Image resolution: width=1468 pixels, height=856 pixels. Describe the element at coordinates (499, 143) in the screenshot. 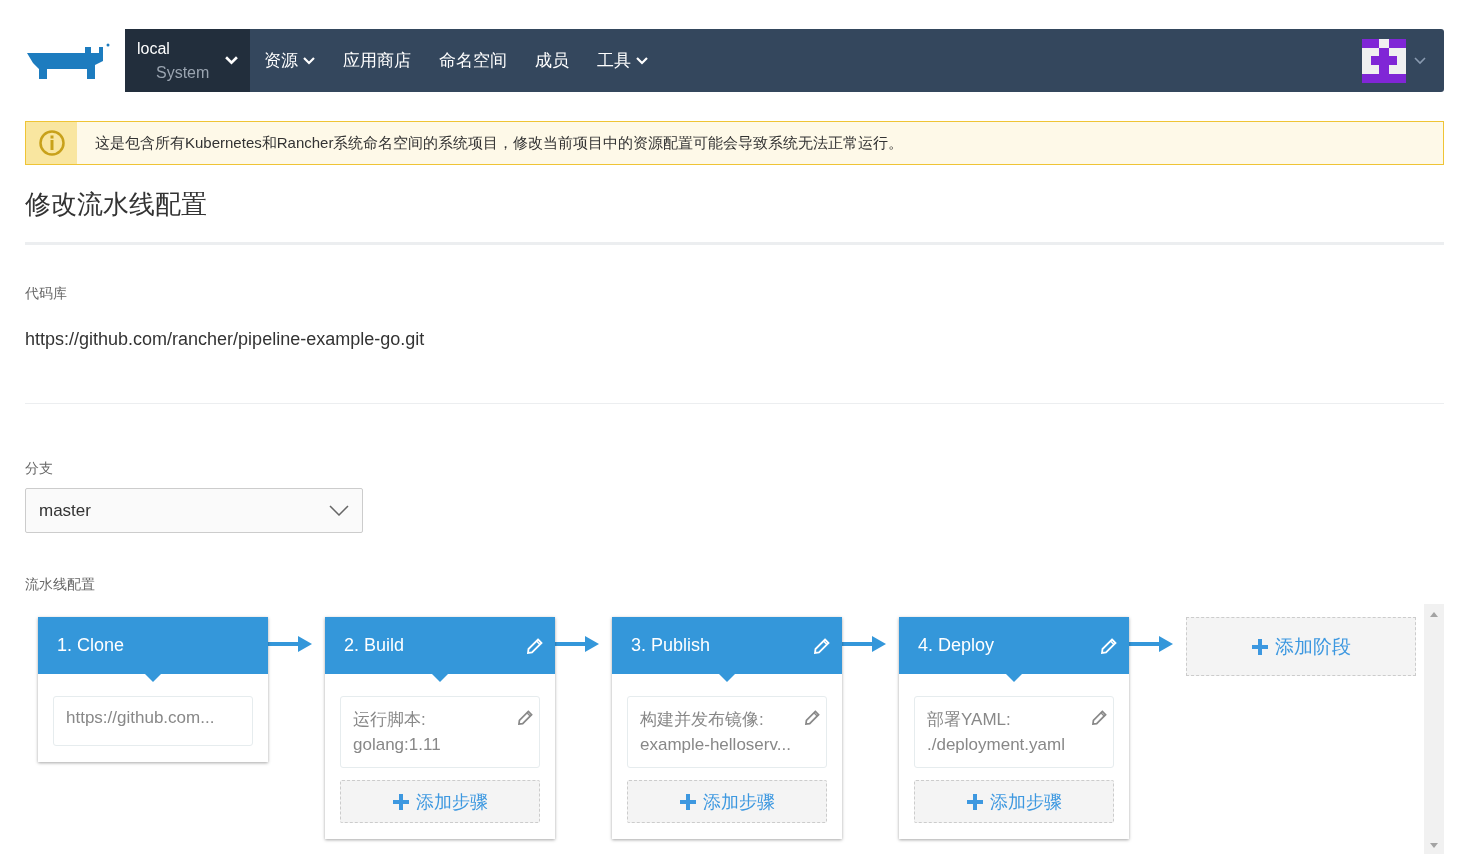

I see `warning-text: 这是包含所有Kubernetes和Rancher系统命名空间的系统项目，修改当前项目中的资源配置可能会导致系统无法正常运行。` at that location.